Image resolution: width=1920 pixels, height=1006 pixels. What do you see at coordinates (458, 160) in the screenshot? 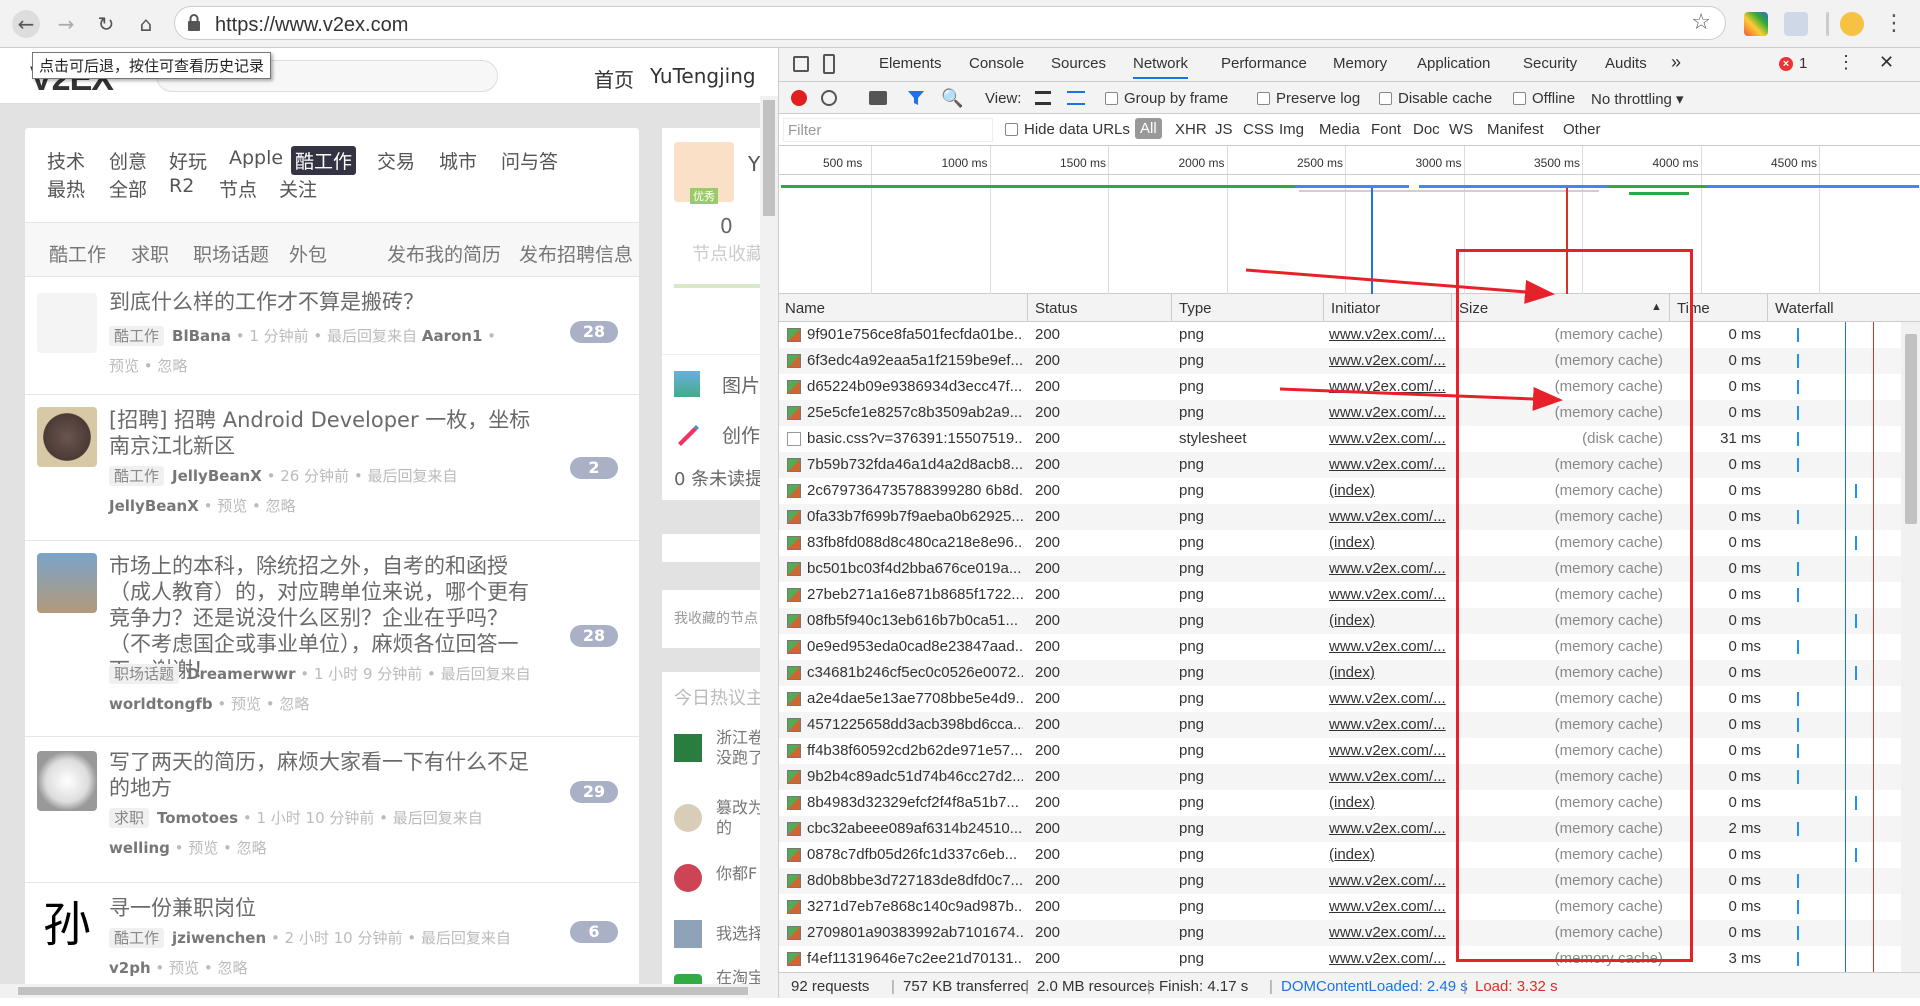
I see `tab-city: 城市` at bounding box center [458, 160].